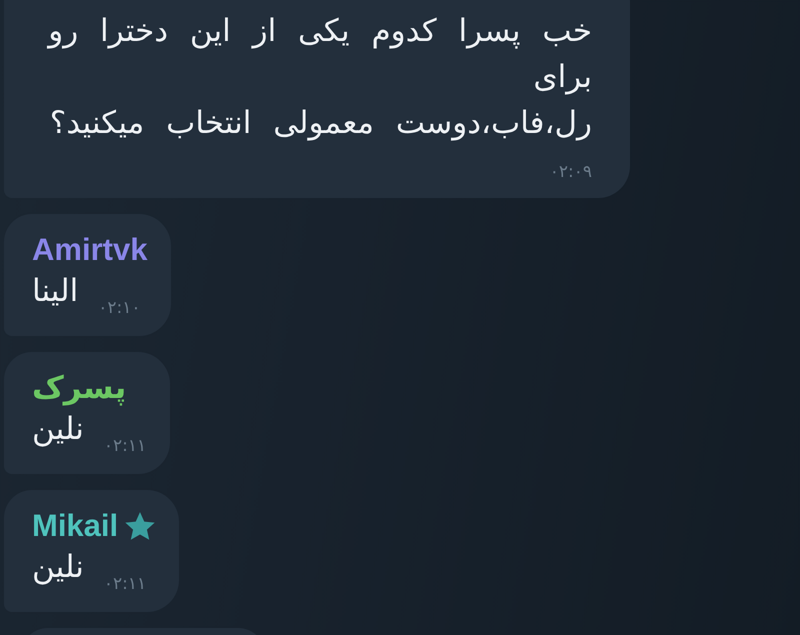 The height and width of the screenshot is (635, 800). Describe the element at coordinates (119, 308) in the screenshot. I see `message-time: ۰۲:۱۰` at that location.